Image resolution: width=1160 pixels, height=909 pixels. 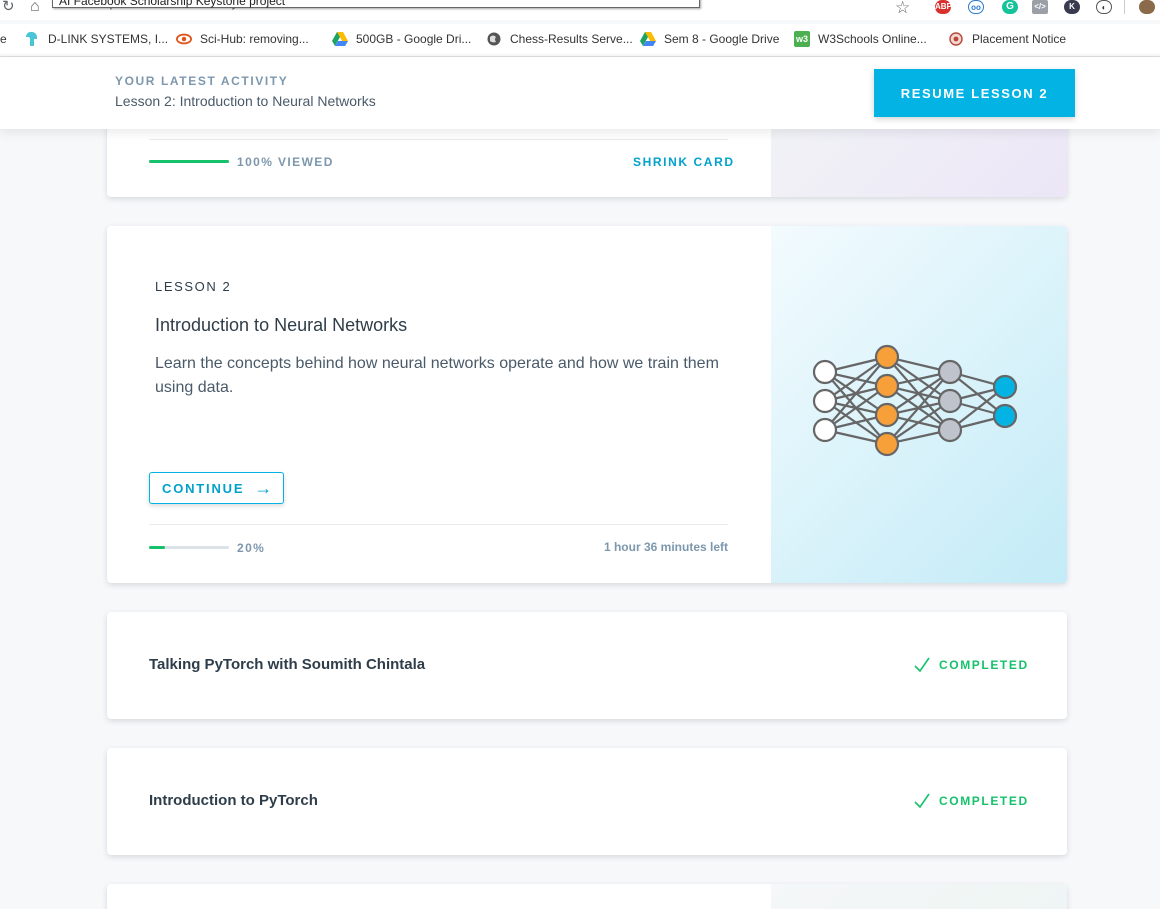 I want to click on bookmark-placement-notice: Placement Notice, so click(x=1007, y=39).